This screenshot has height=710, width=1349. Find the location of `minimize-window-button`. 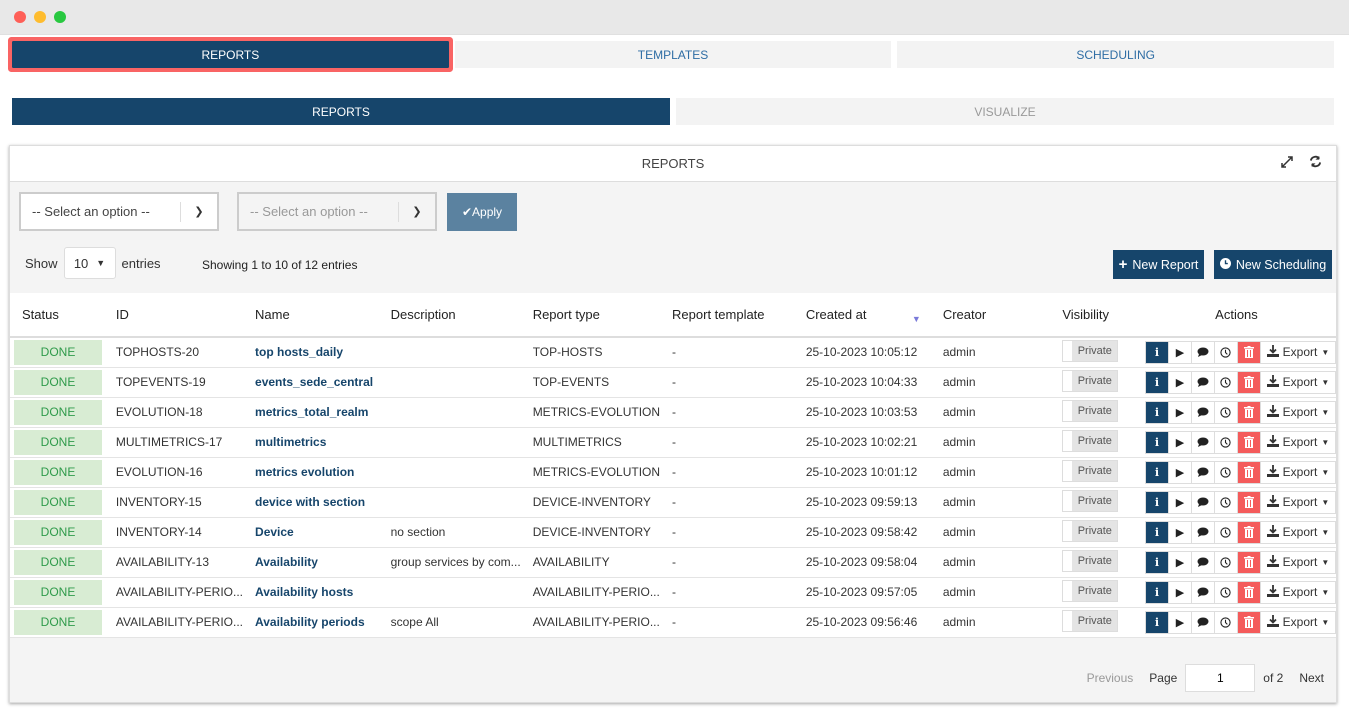

minimize-window-button is located at coordinates (40, 17).